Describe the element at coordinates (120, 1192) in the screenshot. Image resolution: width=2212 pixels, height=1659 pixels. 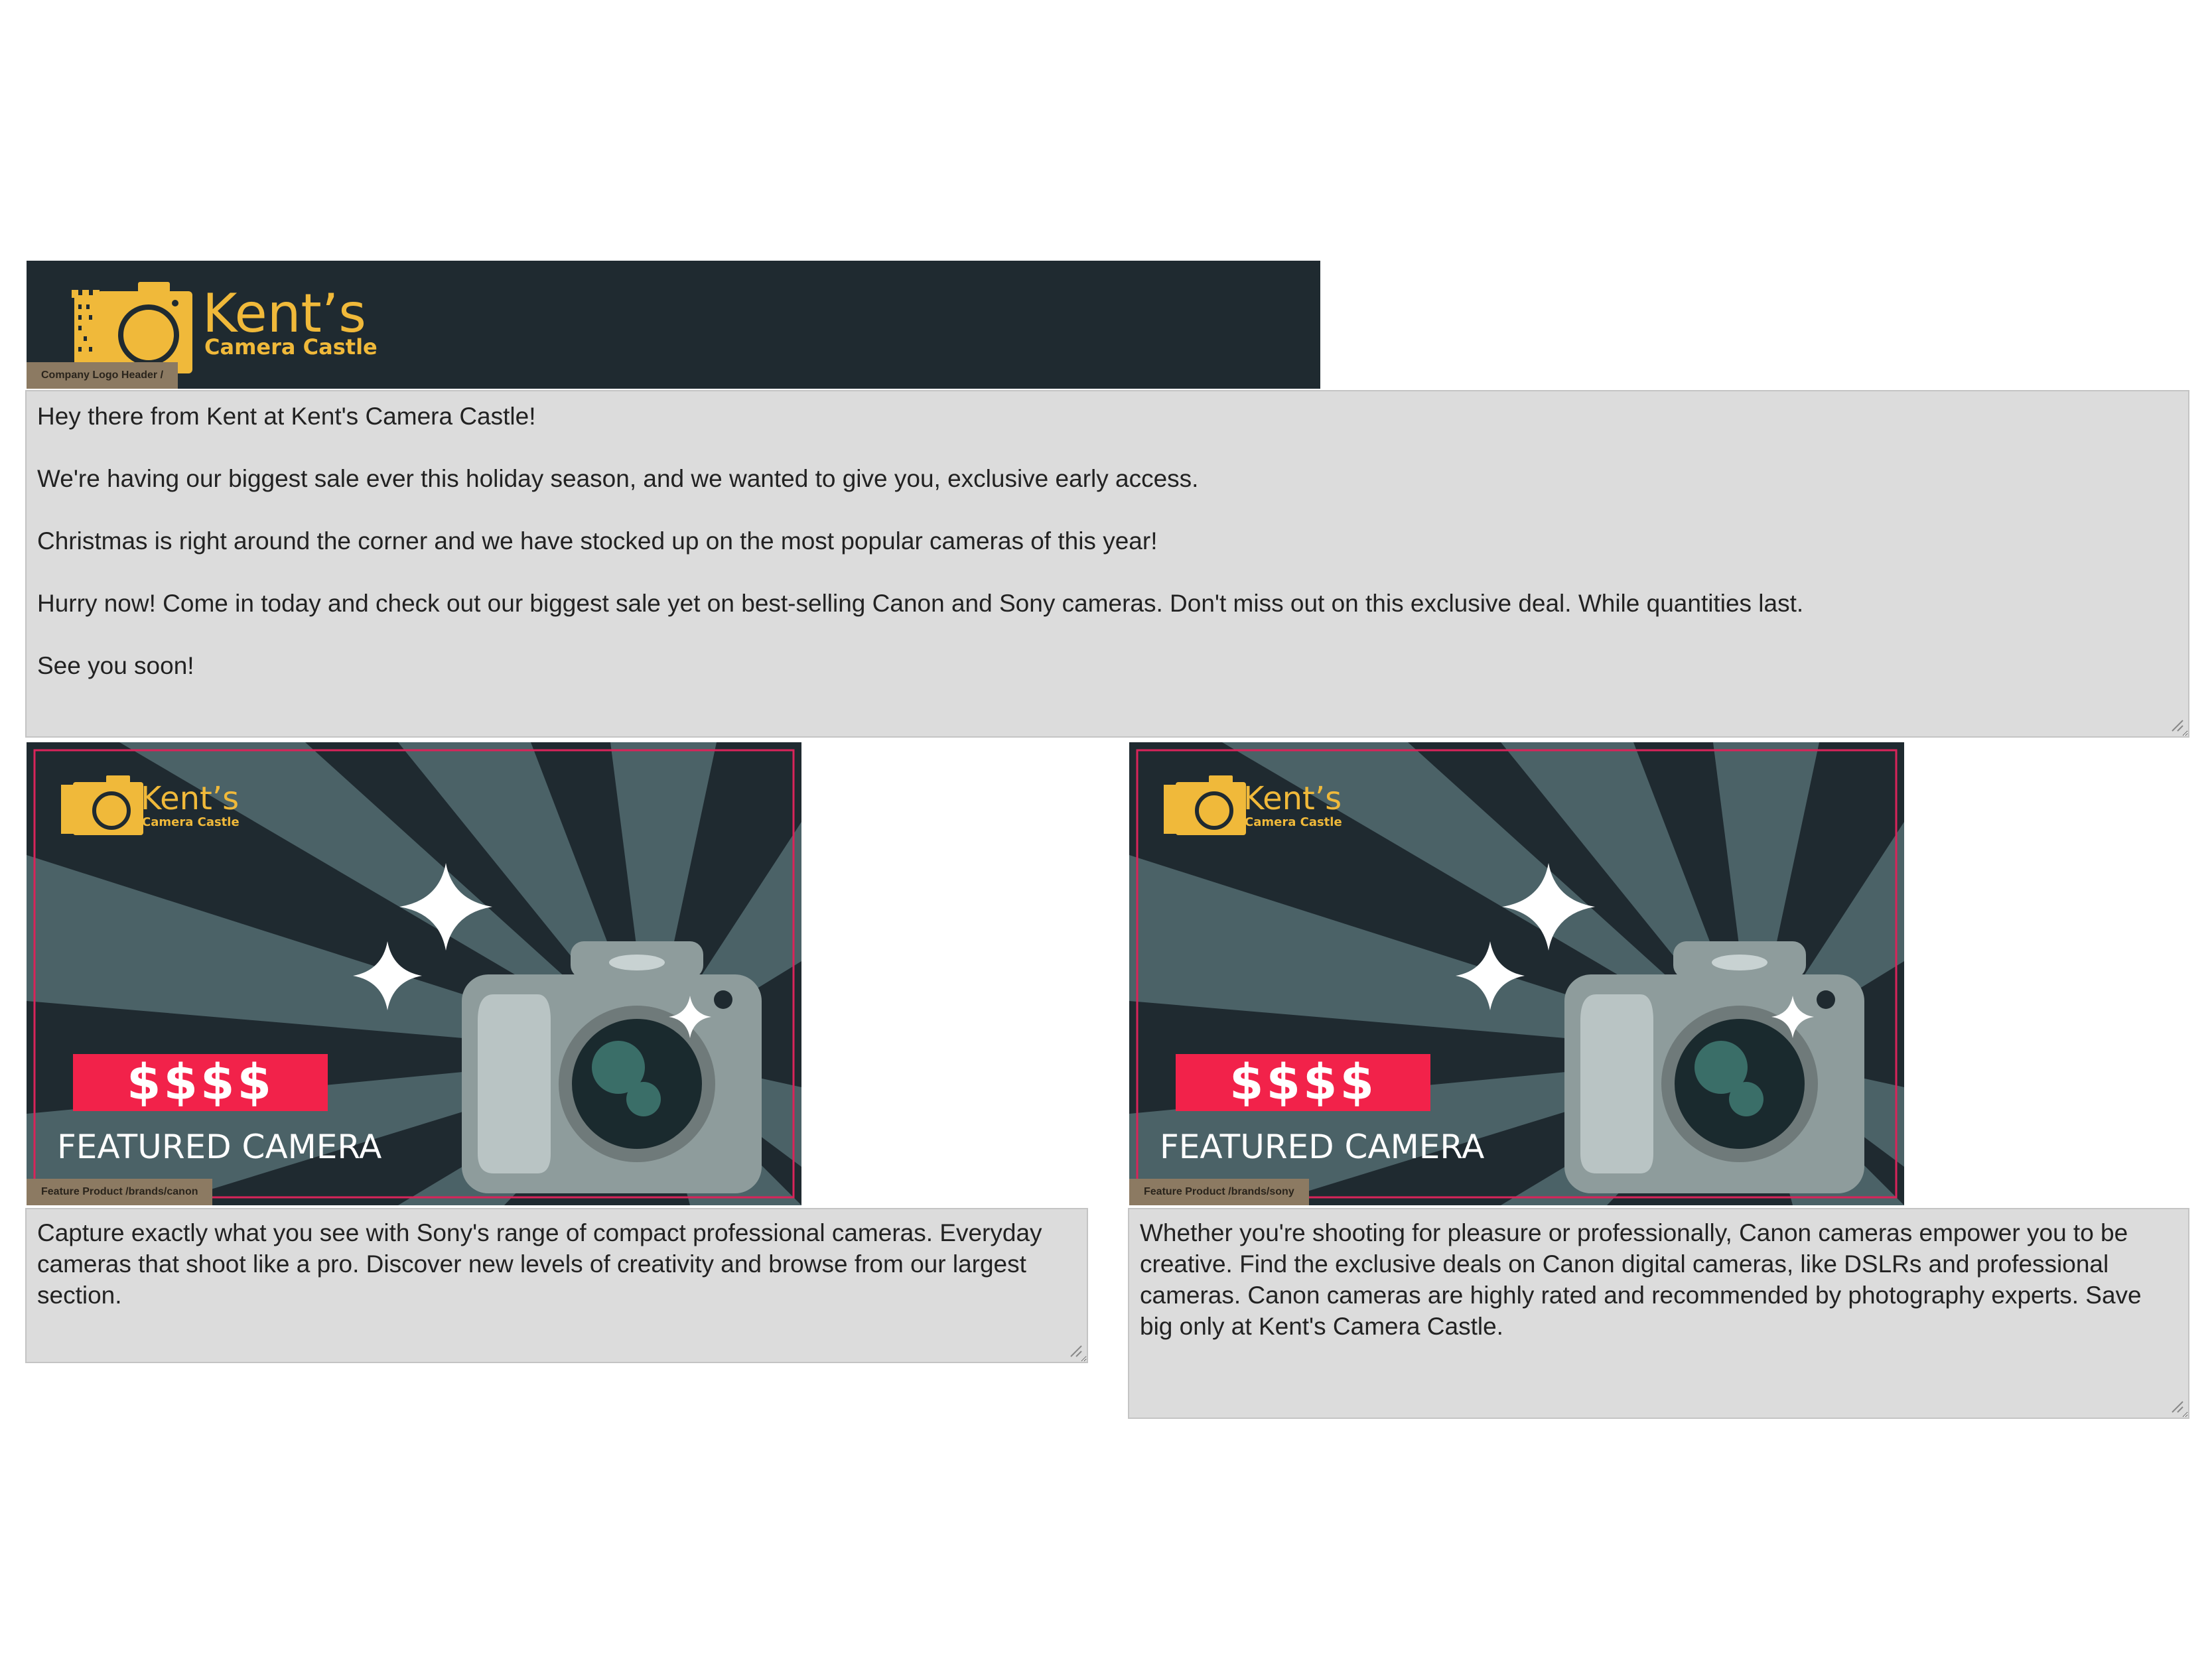
I see `feature-product-tag: Feature Product /brands/canon` at that location.